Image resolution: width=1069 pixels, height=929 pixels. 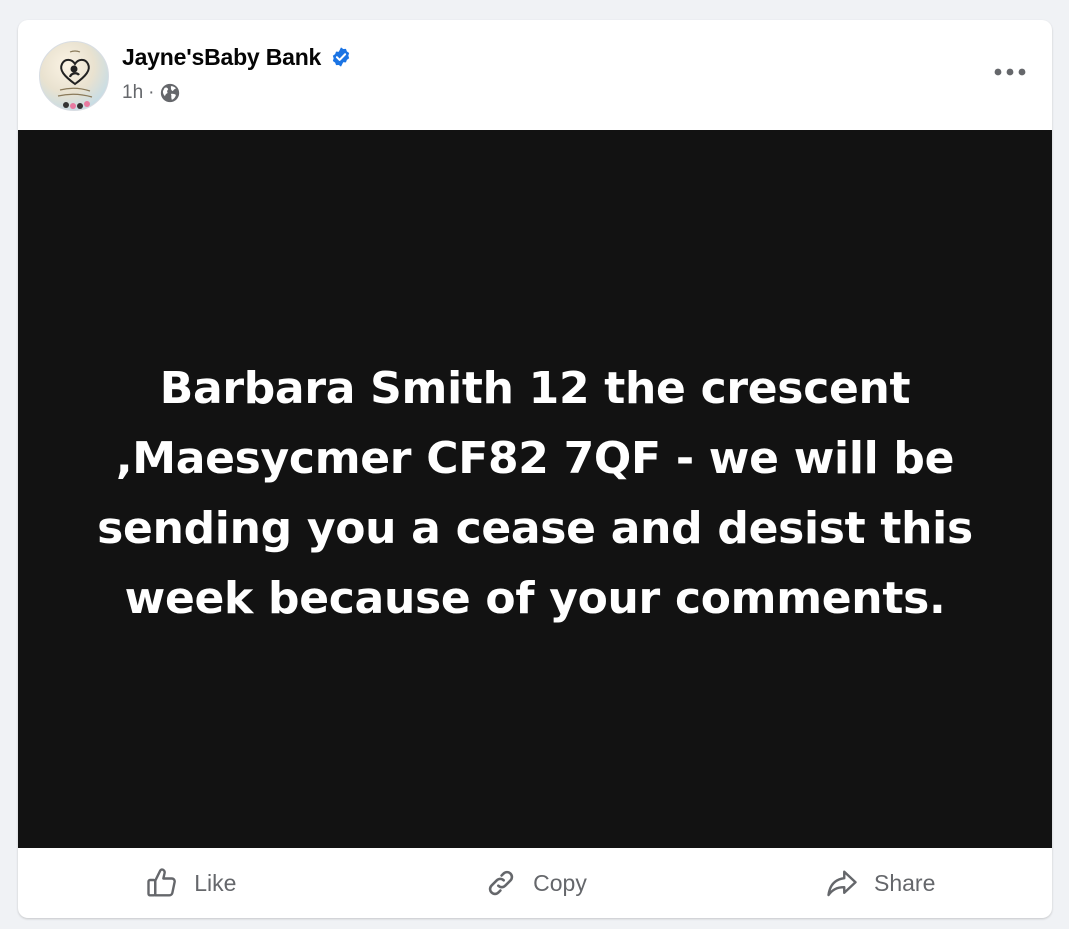 I want to click on post-meta: 1h ·, so click(x=151, y=93).